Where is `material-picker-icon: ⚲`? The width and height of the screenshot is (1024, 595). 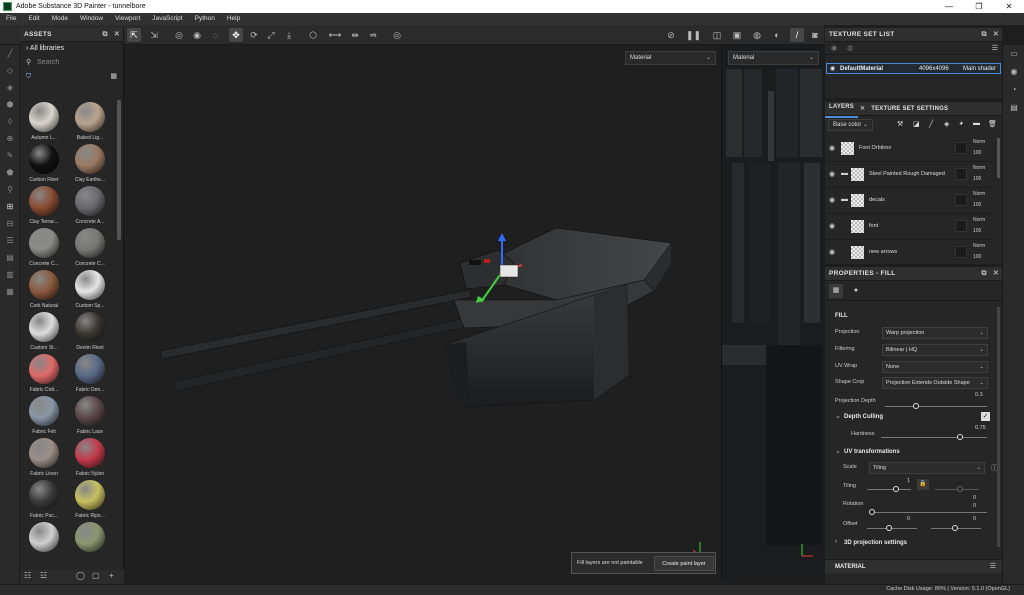
material-picker-icon: ⚲ is located at coordinates (10, 189).